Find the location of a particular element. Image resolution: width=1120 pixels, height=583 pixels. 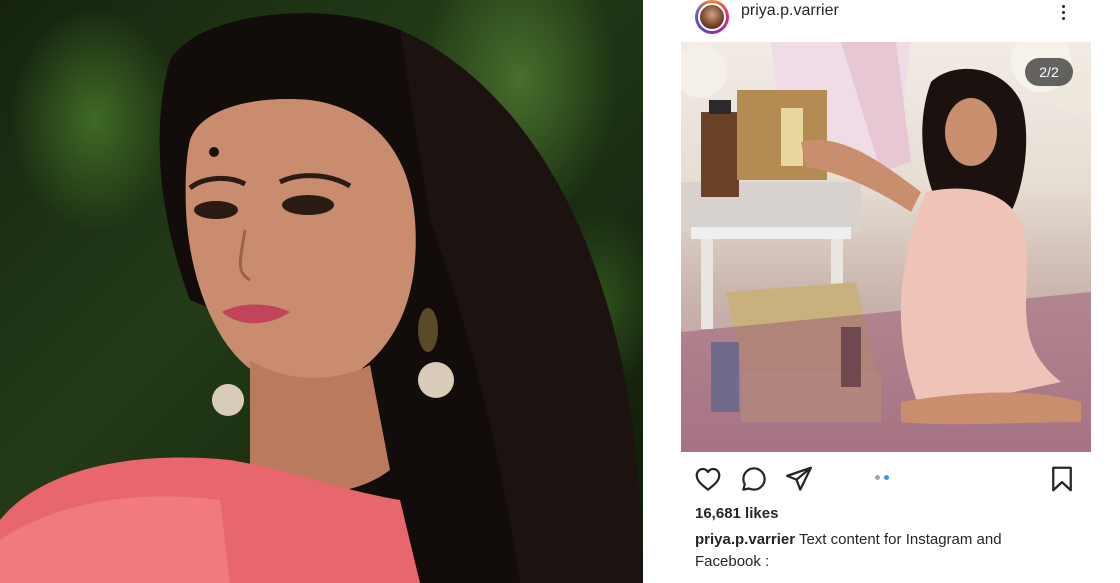

share-button is located at coordinates (799, 479).